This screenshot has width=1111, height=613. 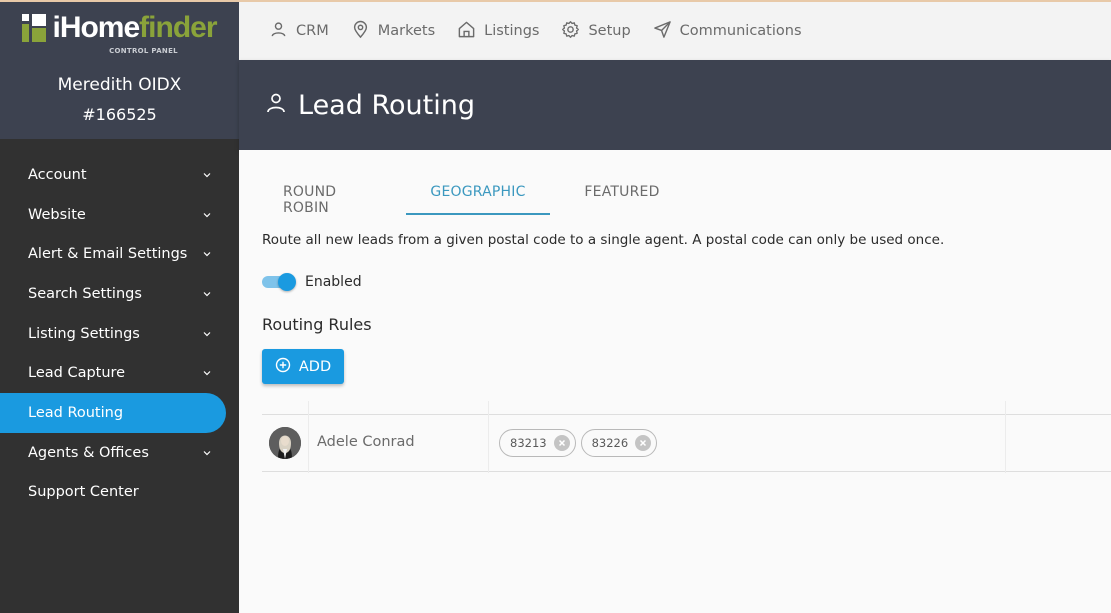 I want to click on sidebar-item-label: Website, so click(x=57, y=214).